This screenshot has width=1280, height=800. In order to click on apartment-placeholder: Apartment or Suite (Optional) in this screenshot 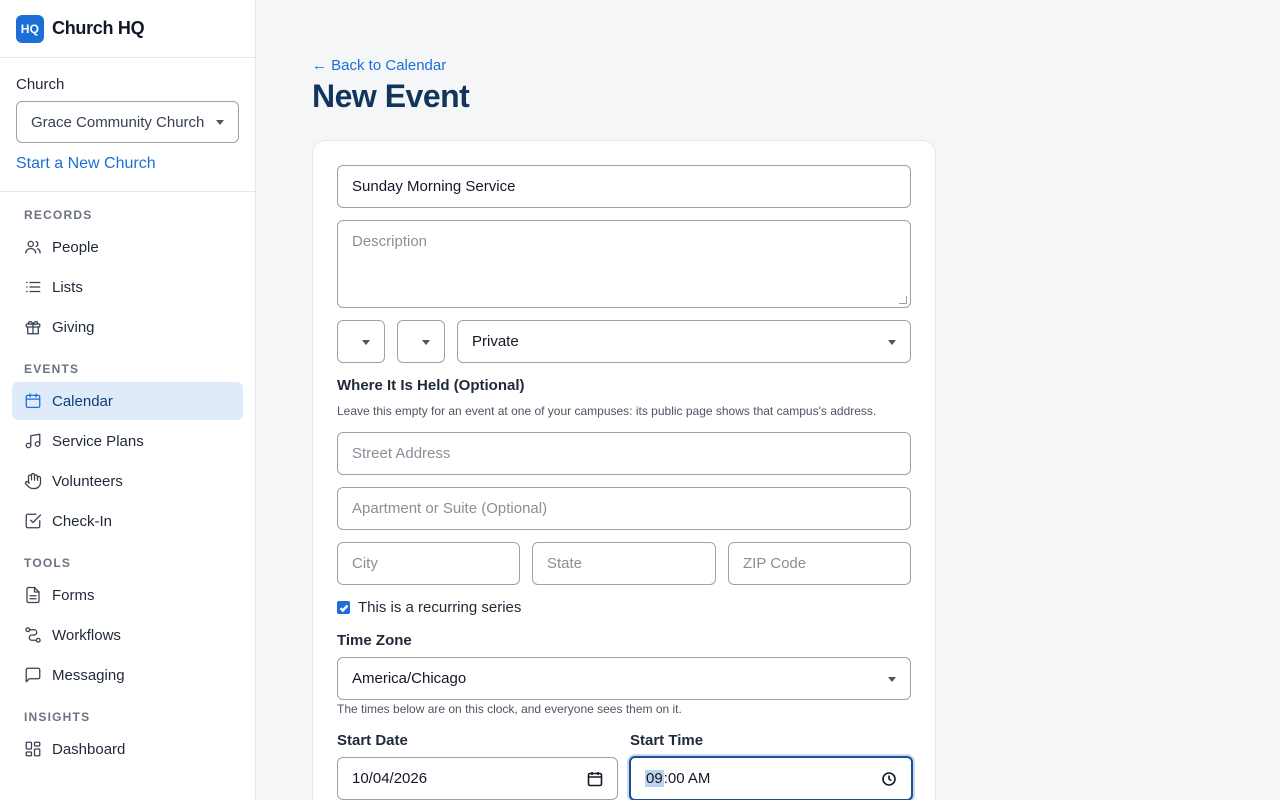, I will do `click(450, 508)`.